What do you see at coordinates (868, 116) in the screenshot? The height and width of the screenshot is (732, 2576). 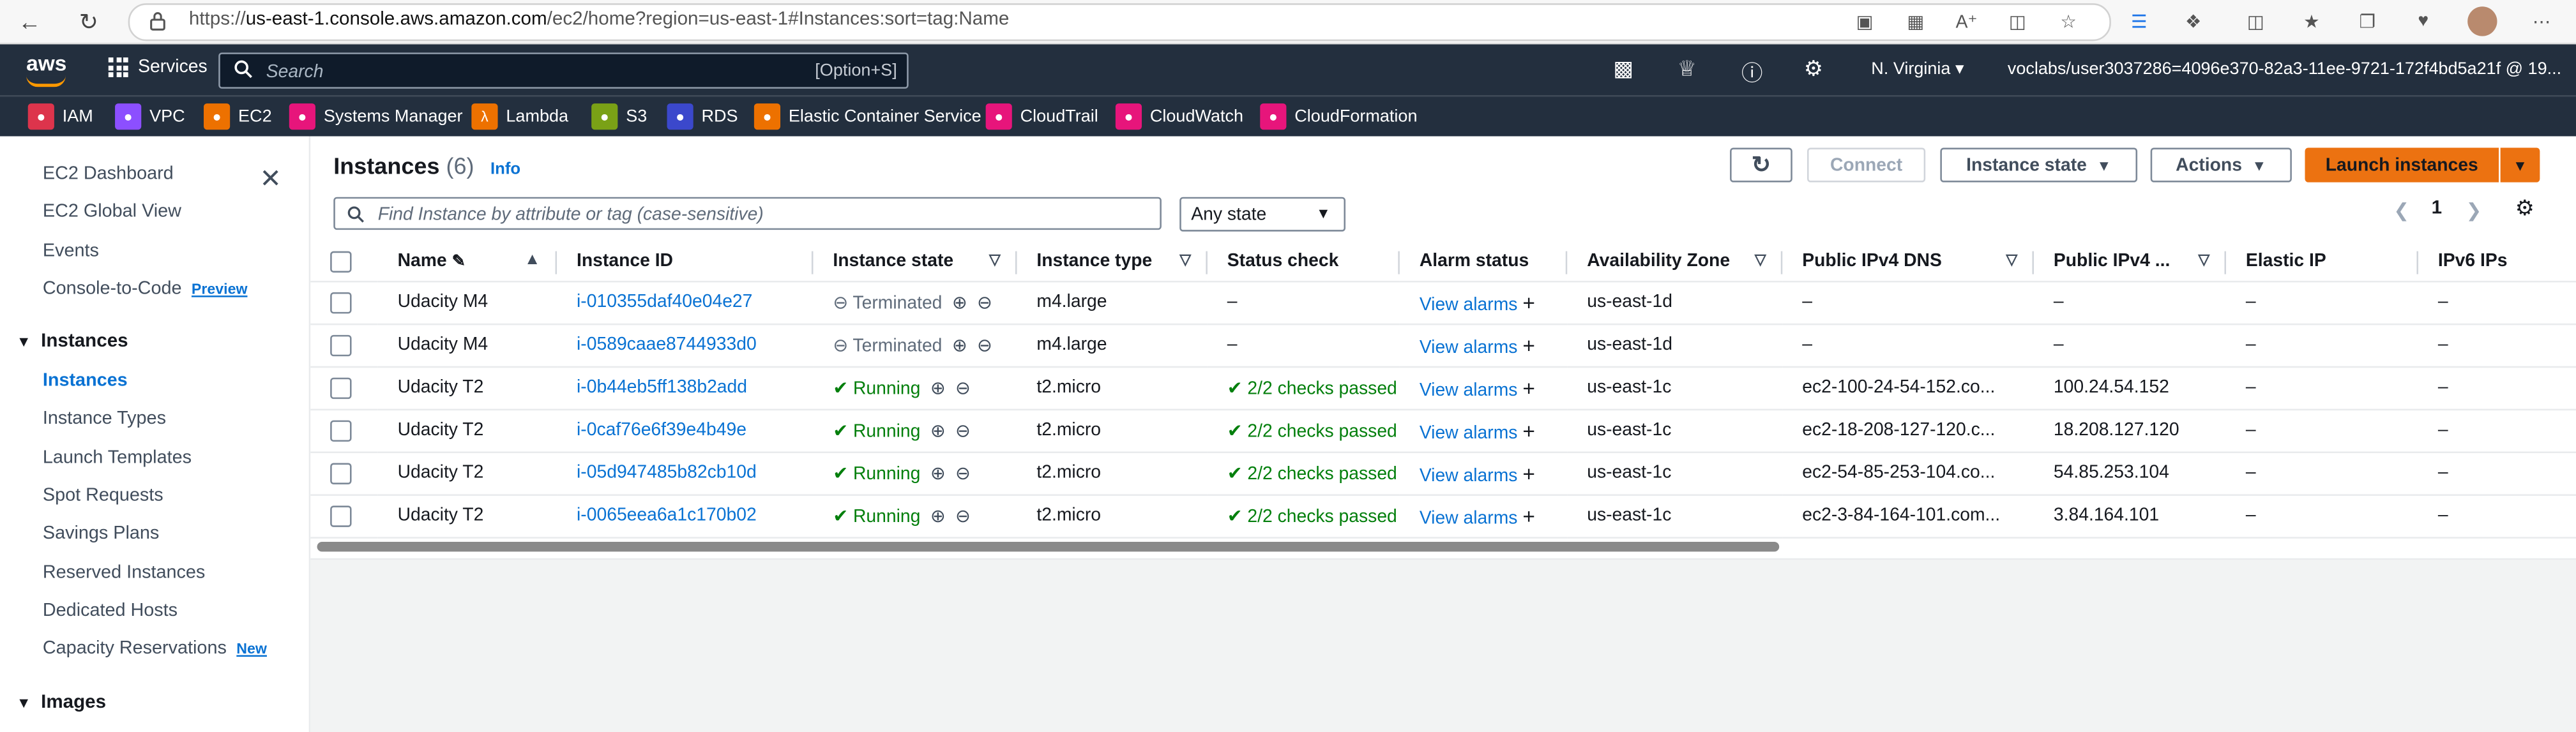 I see `fav-ecs: ● Elastic Container Service` at bounding box center [868, 116].